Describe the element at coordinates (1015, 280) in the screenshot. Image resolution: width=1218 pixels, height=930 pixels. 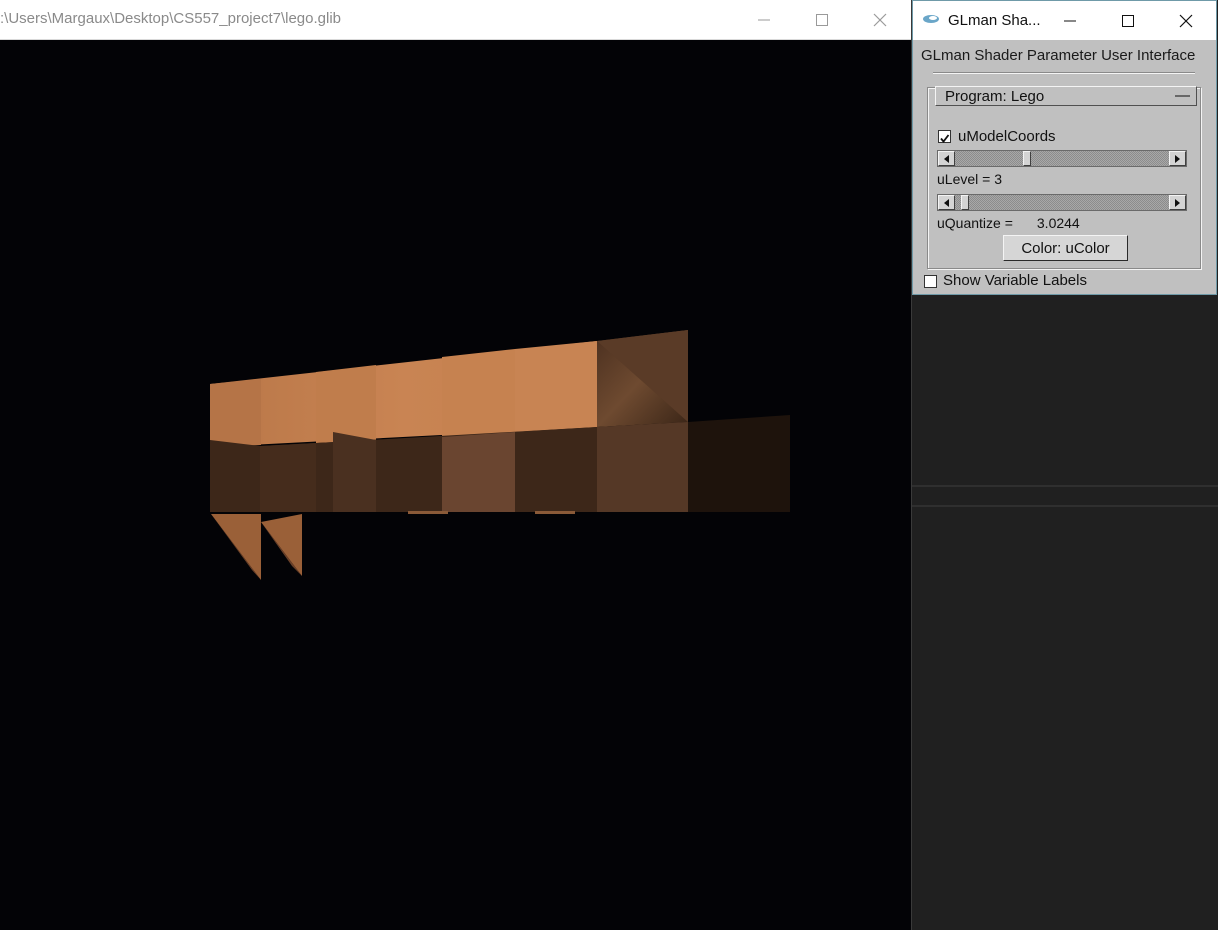
I see `show-variable-labels-label: Show Variable Labels` at that location.